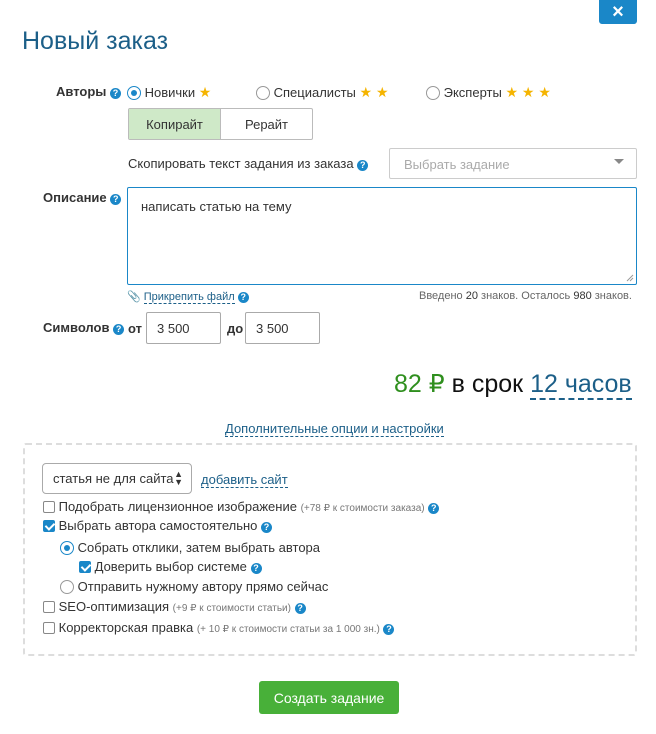  What do you see at coordinates (205, 92) in the screenshot?
I see `star-icon: ★` at bounding box center [205, 92].